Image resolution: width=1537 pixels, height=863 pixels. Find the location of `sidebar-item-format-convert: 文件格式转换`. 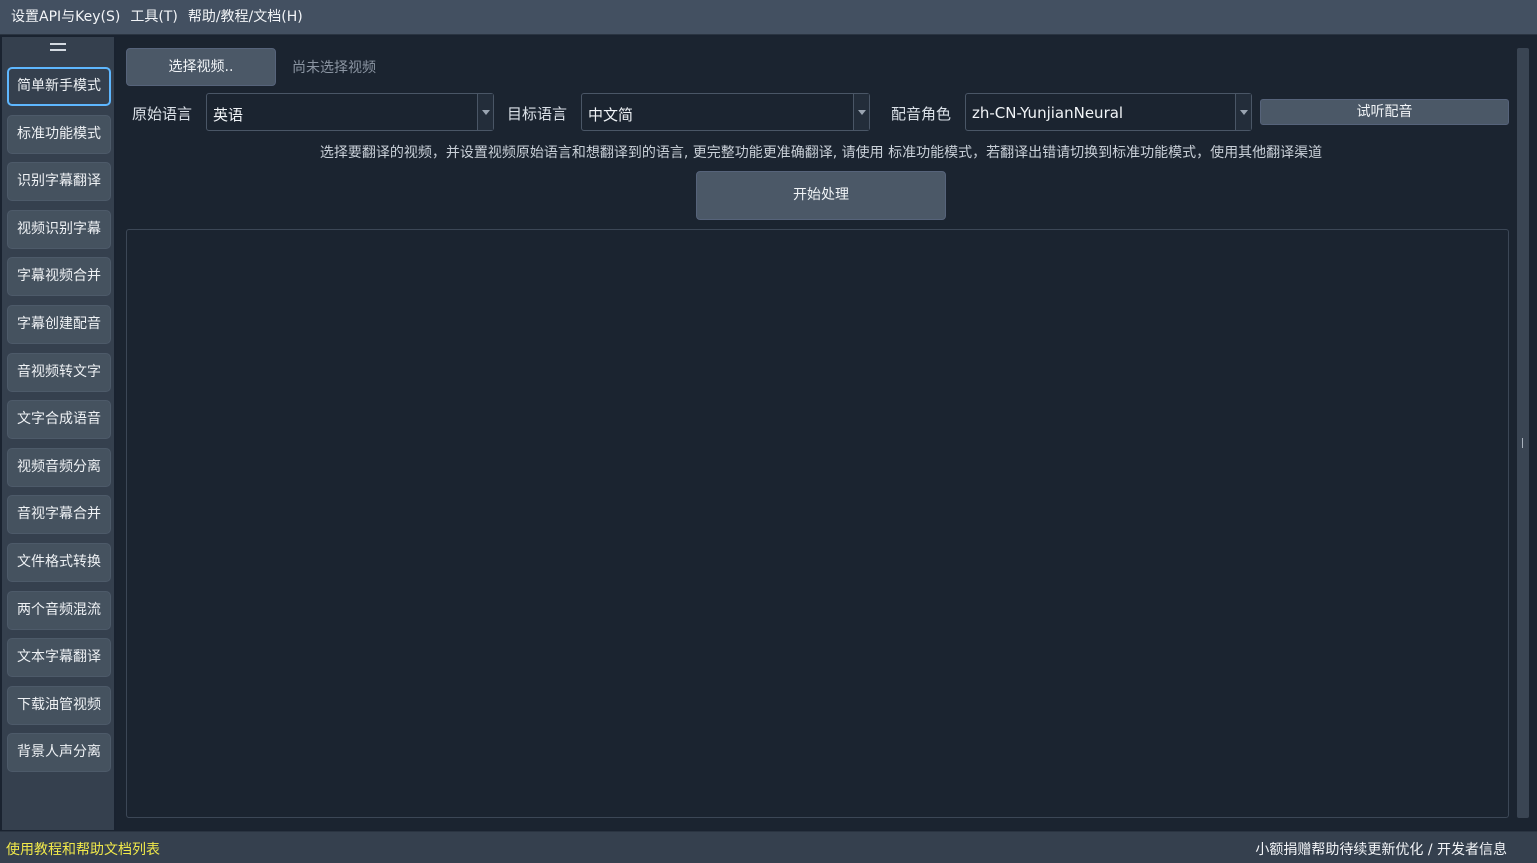

sidebar-item-format-convert: 文件格式转换 is located at coordinates (59, 562).